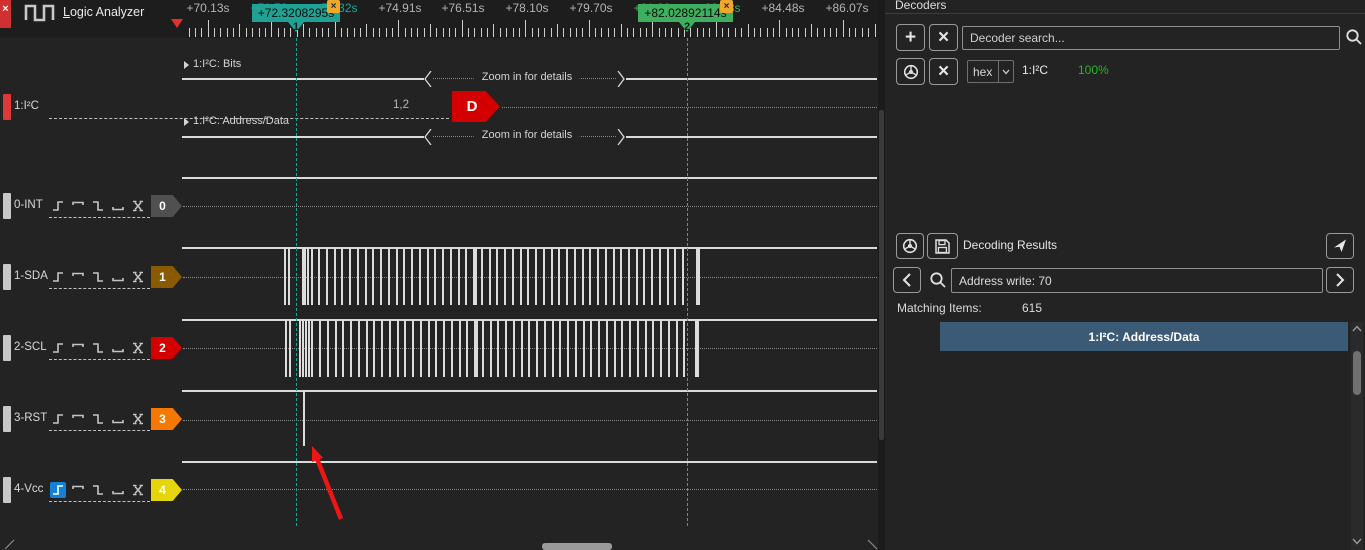 Image resolution: width=1365 pixels, height=550 pixels. I want to click on ruler-time-label: +76.51s, so click(463, 8).